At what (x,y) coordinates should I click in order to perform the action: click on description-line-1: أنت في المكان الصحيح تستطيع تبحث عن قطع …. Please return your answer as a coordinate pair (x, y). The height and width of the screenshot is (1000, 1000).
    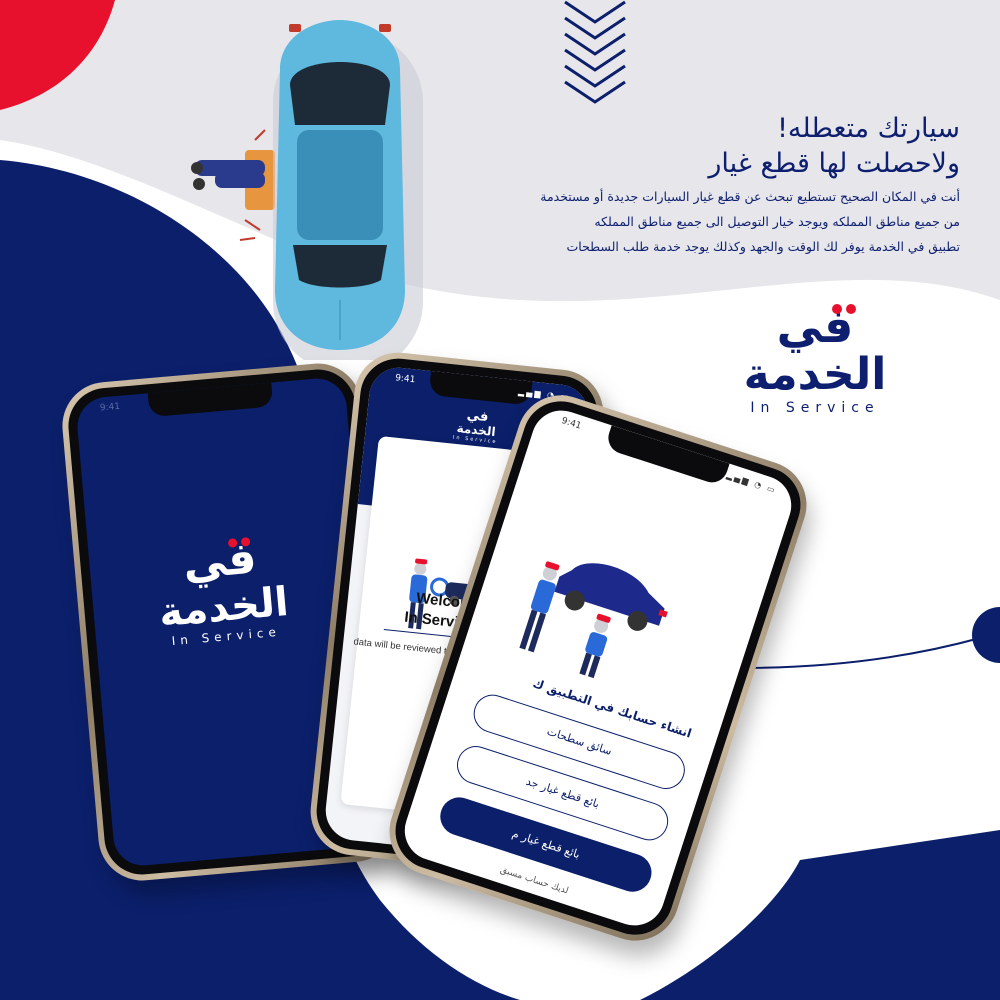
    Looking at the image, I should click on (750, 196).